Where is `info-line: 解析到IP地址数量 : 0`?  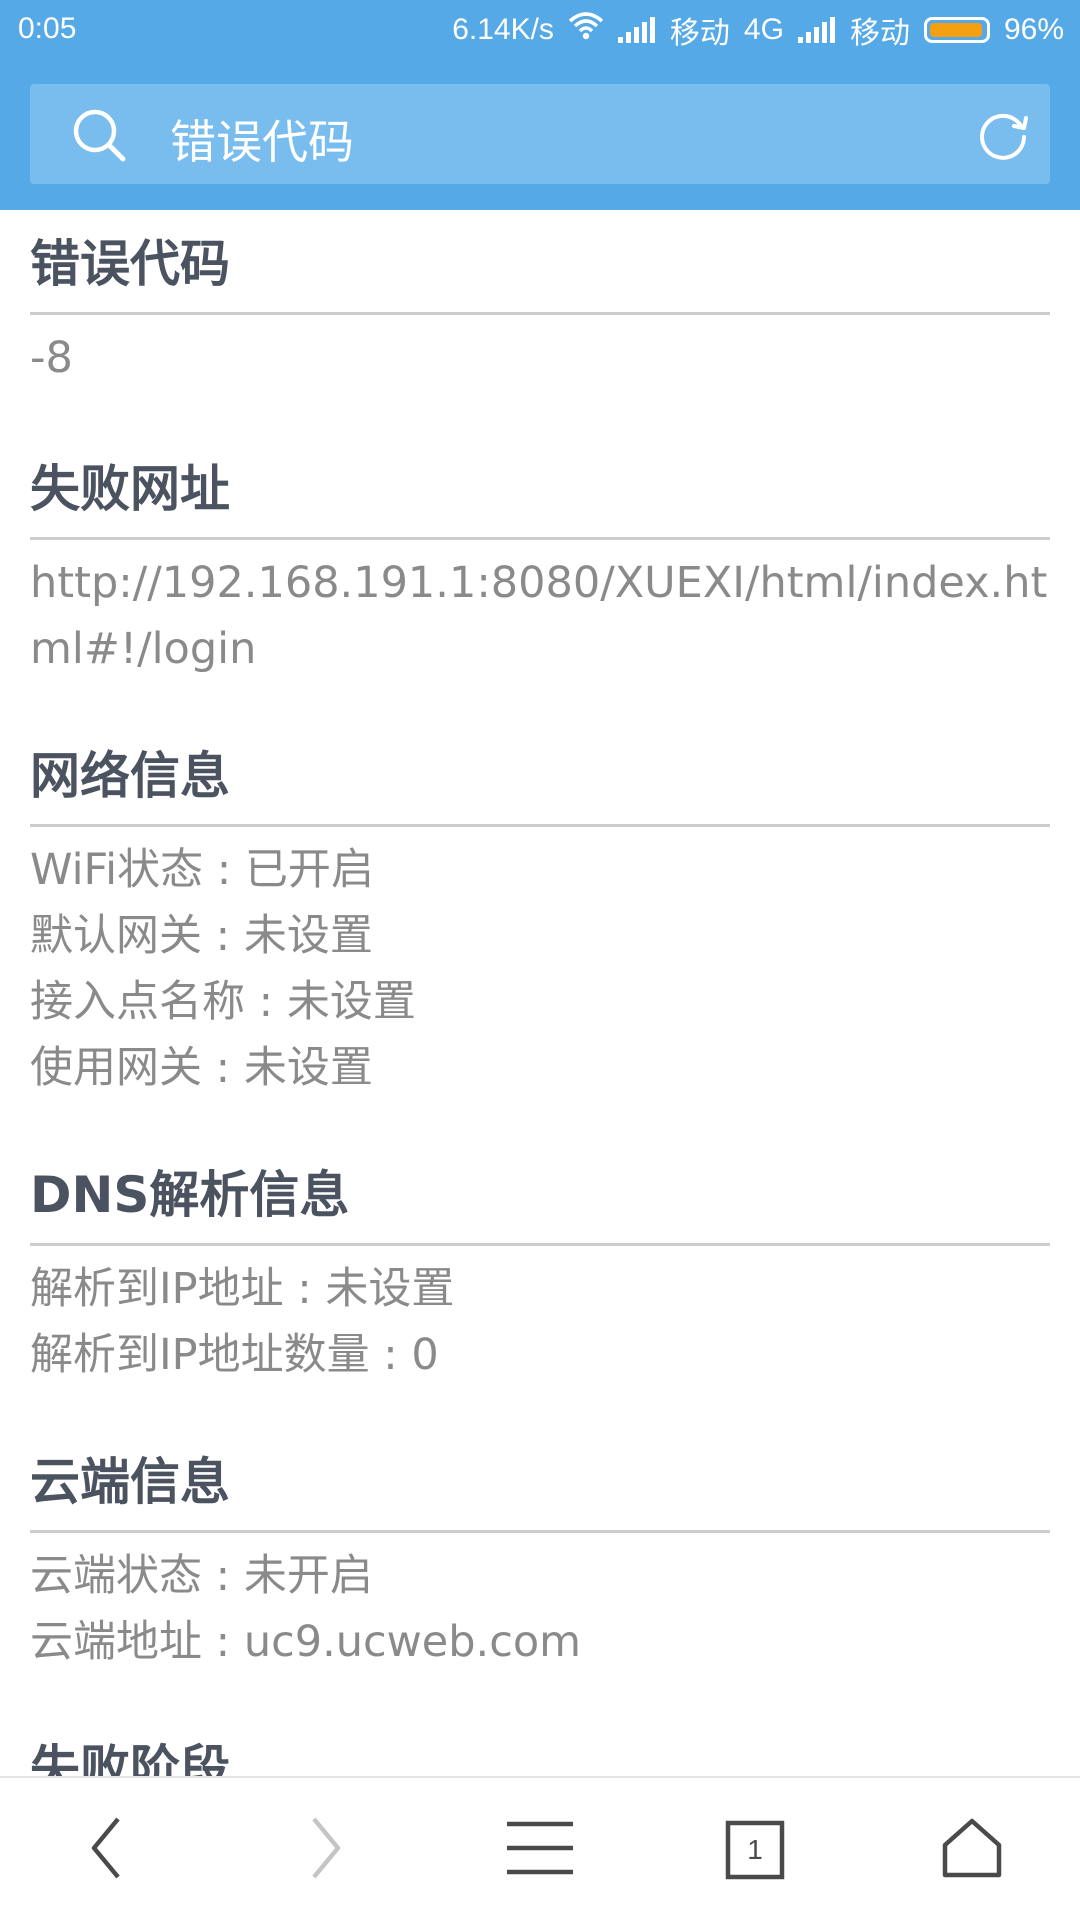 info-line: 解析到IP地址数量 : 0 is located at coordinates (234, 1355).